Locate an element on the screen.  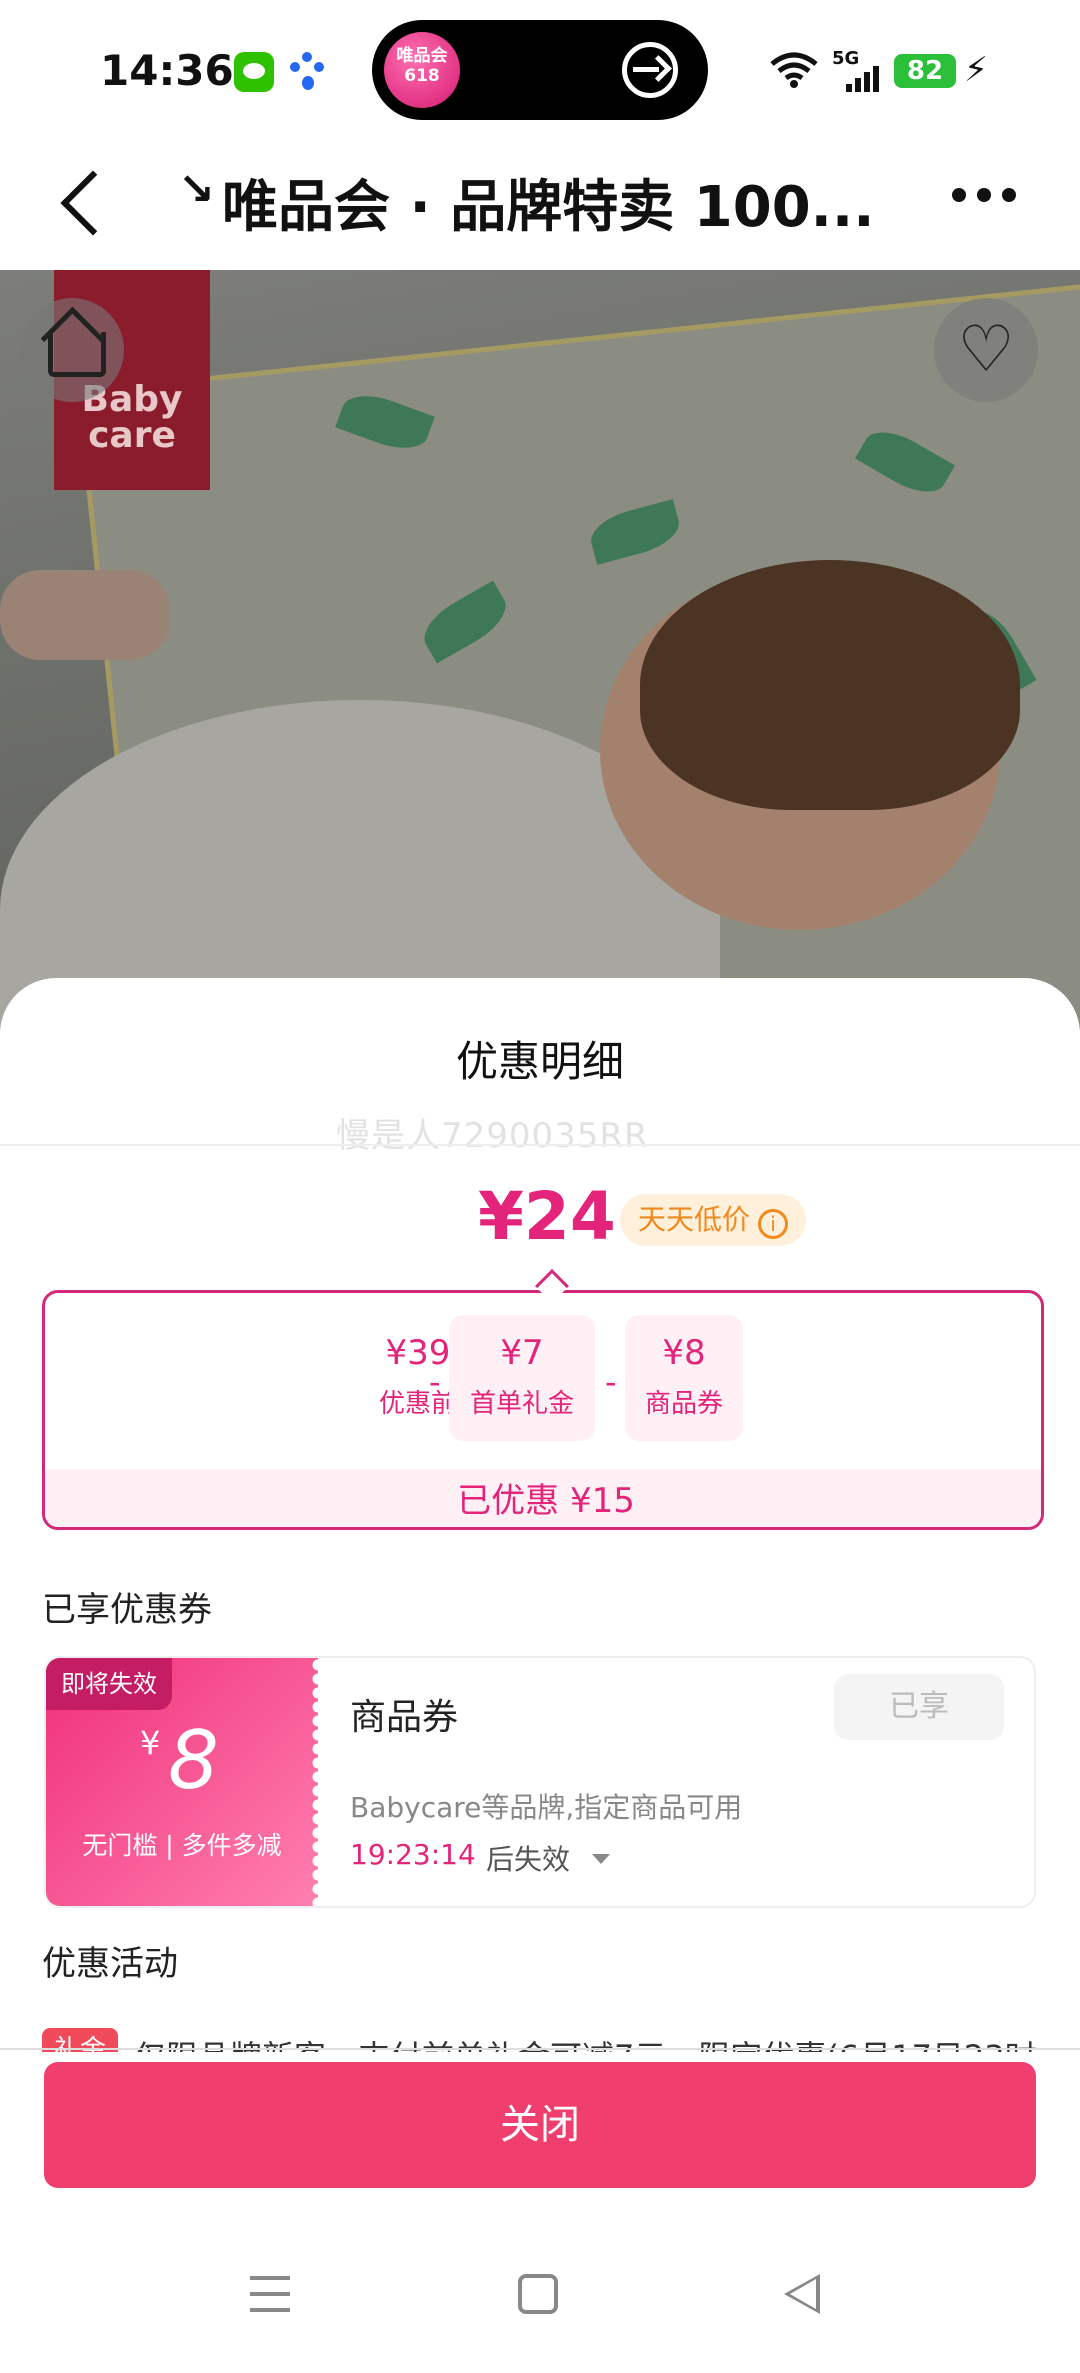
price-calculation: ¥39 优惠前 - ¥7 首单礼金 - ¥8 商品券 已优惠 ¥15 is located at coordinates (543, 1410).